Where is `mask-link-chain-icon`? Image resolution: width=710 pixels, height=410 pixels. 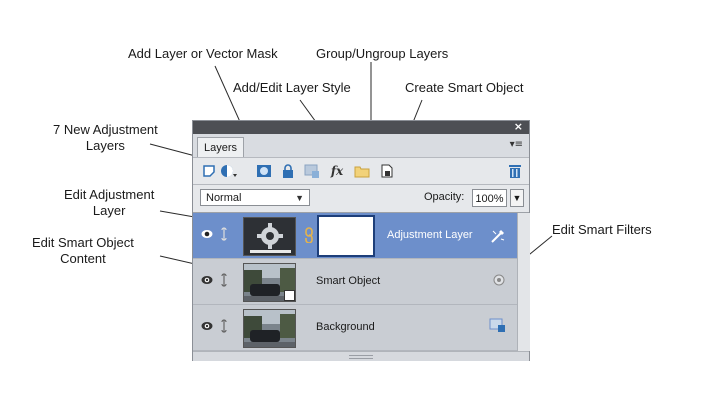 mask-link-chain-icon is located at coordinates (309, 235).